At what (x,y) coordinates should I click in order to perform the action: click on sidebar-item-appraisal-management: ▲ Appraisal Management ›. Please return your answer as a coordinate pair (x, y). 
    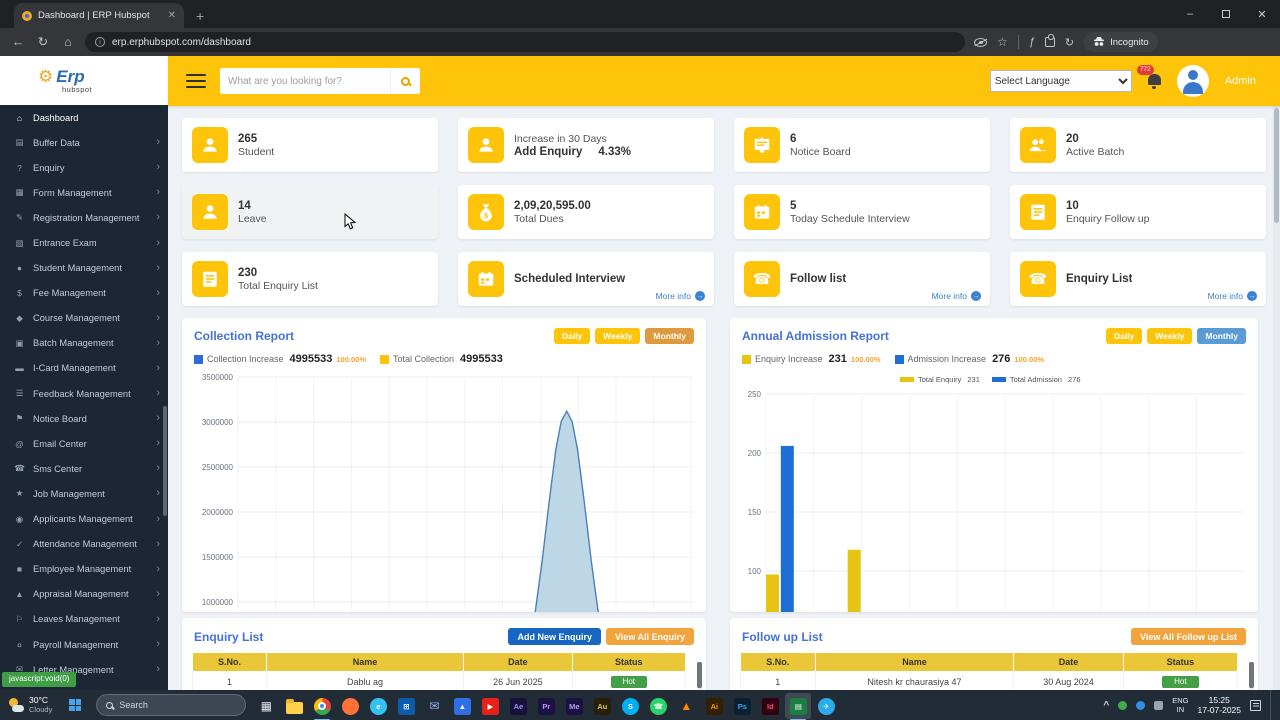
    Looking at the image, I should click on (84, 594).